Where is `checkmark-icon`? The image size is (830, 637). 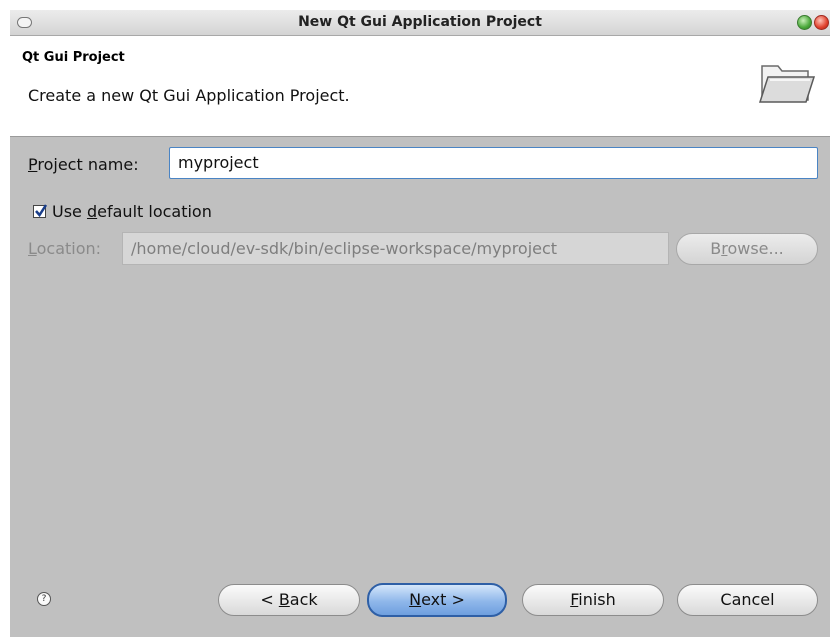
checkmark-icon is located at coordinates (41, 211).